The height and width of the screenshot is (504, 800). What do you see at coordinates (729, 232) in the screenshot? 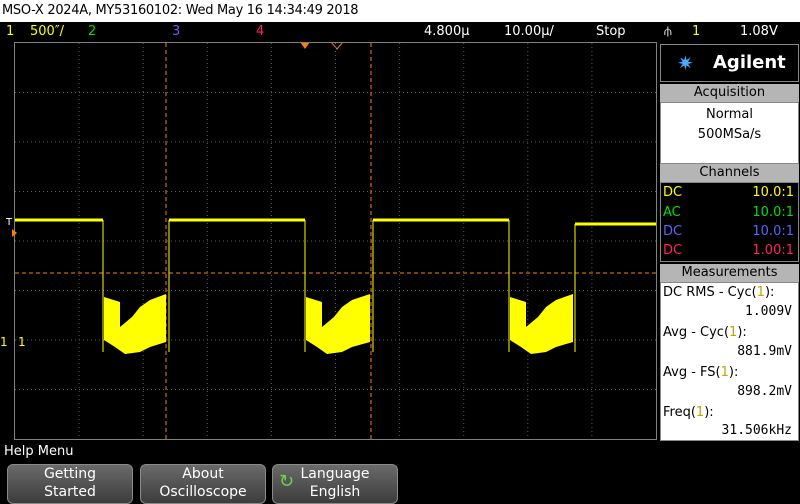
I see `channel-row-3: DC 10.0:1` at bounding box center [729, 232].